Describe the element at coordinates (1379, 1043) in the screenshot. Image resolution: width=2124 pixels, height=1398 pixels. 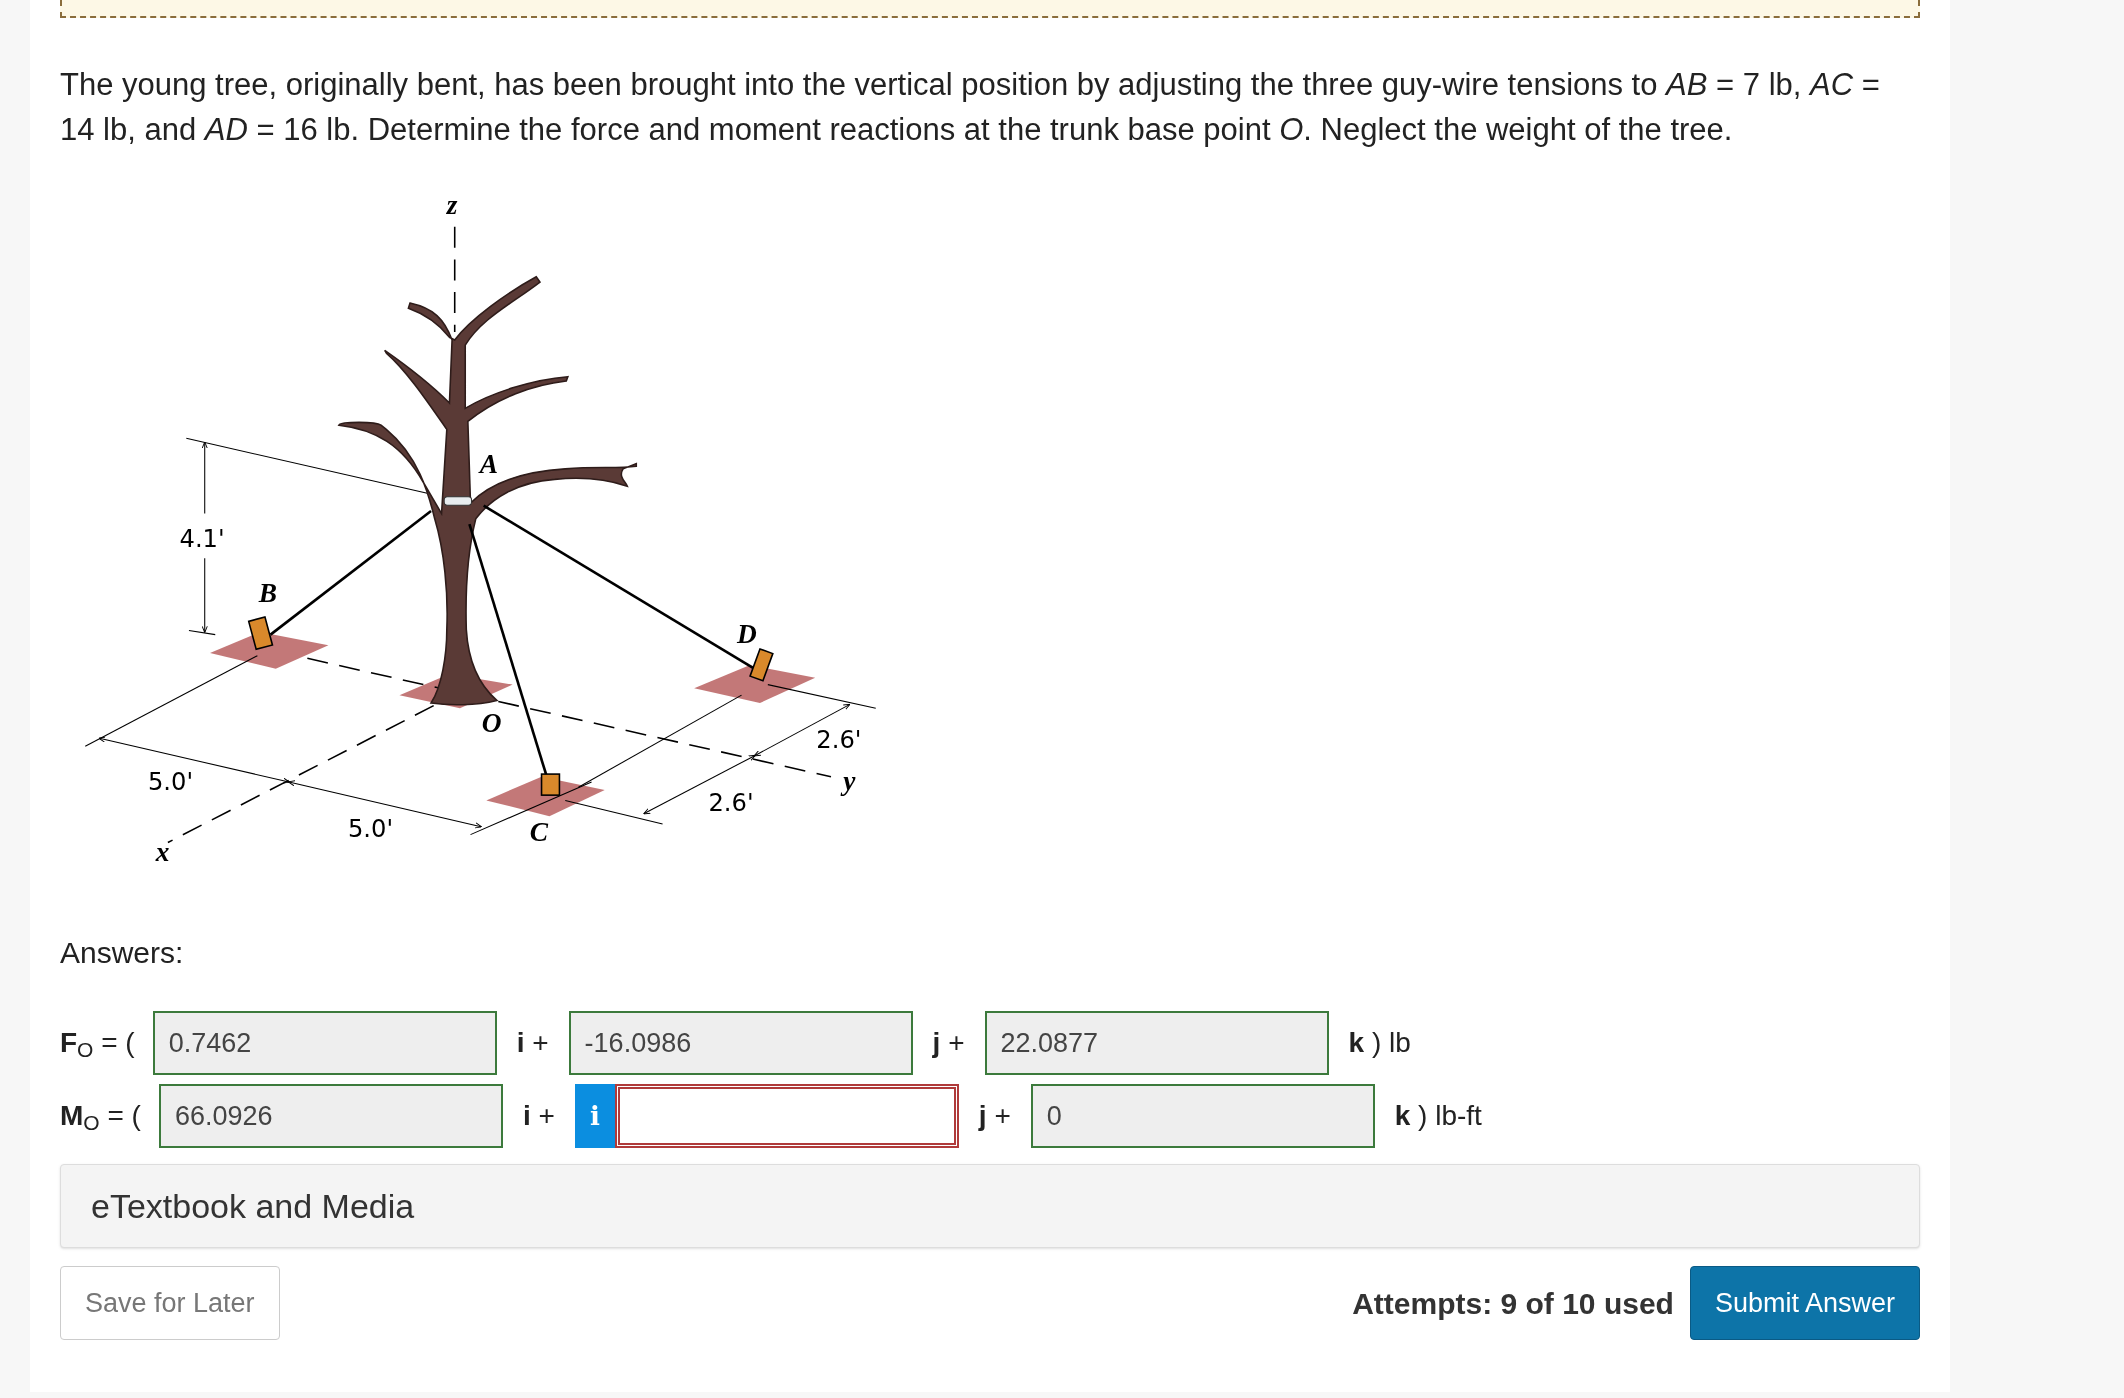
I see `unit-label: k ) lb` at that location.